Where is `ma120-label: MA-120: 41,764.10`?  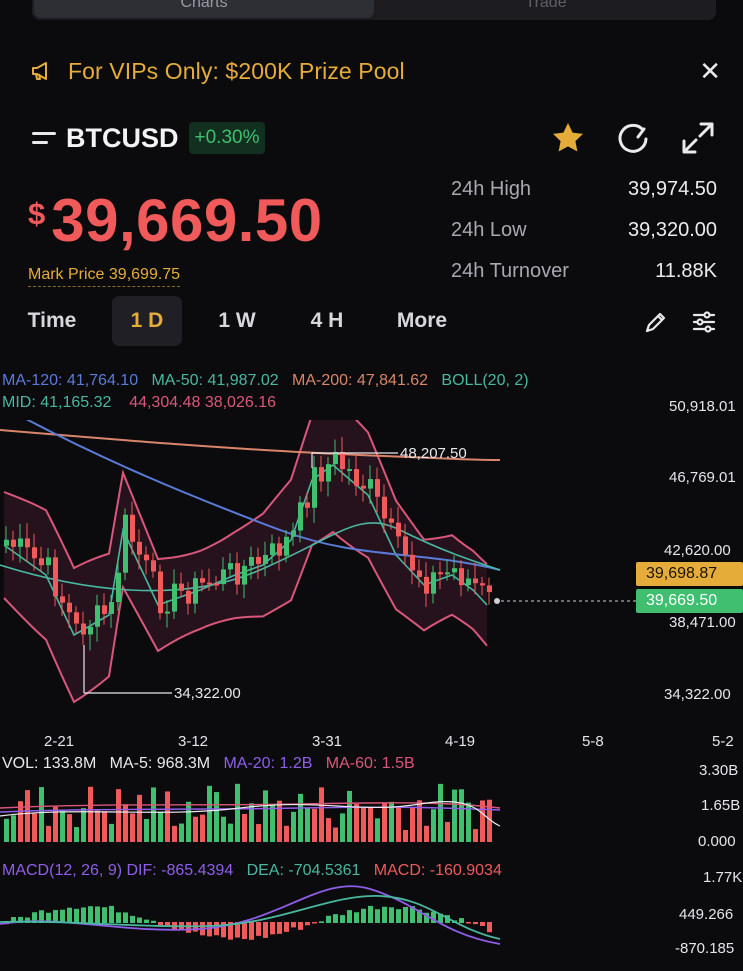
ma120-label: MA-120: 41,764.10 is located at coordinates (70, 380).